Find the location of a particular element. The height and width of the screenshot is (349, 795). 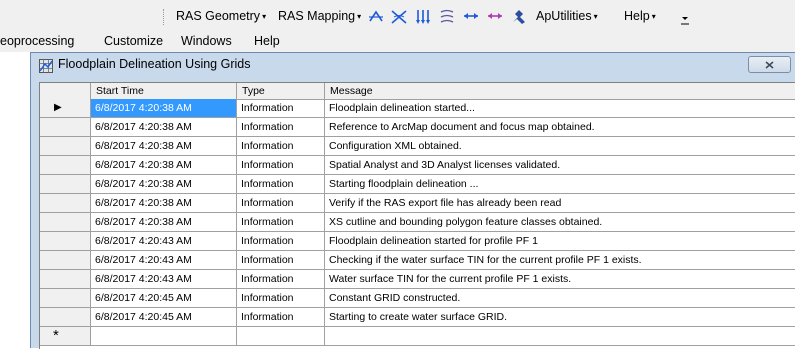

raster-grid-icon is located at coordinates (46, 66).